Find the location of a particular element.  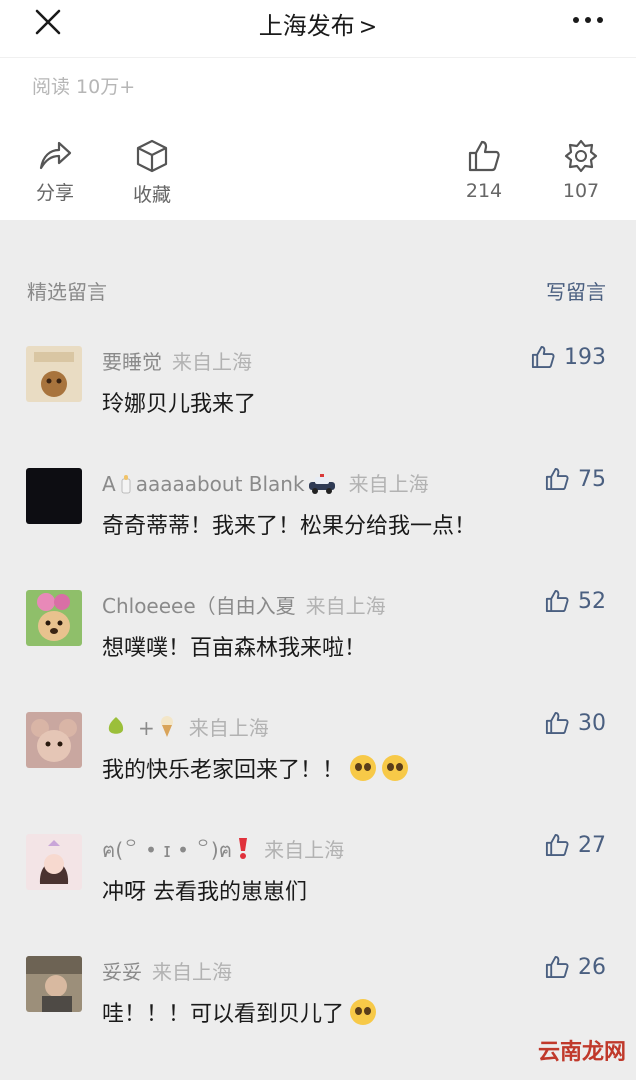

like-button: 214 is located at coordinates (484, 170).